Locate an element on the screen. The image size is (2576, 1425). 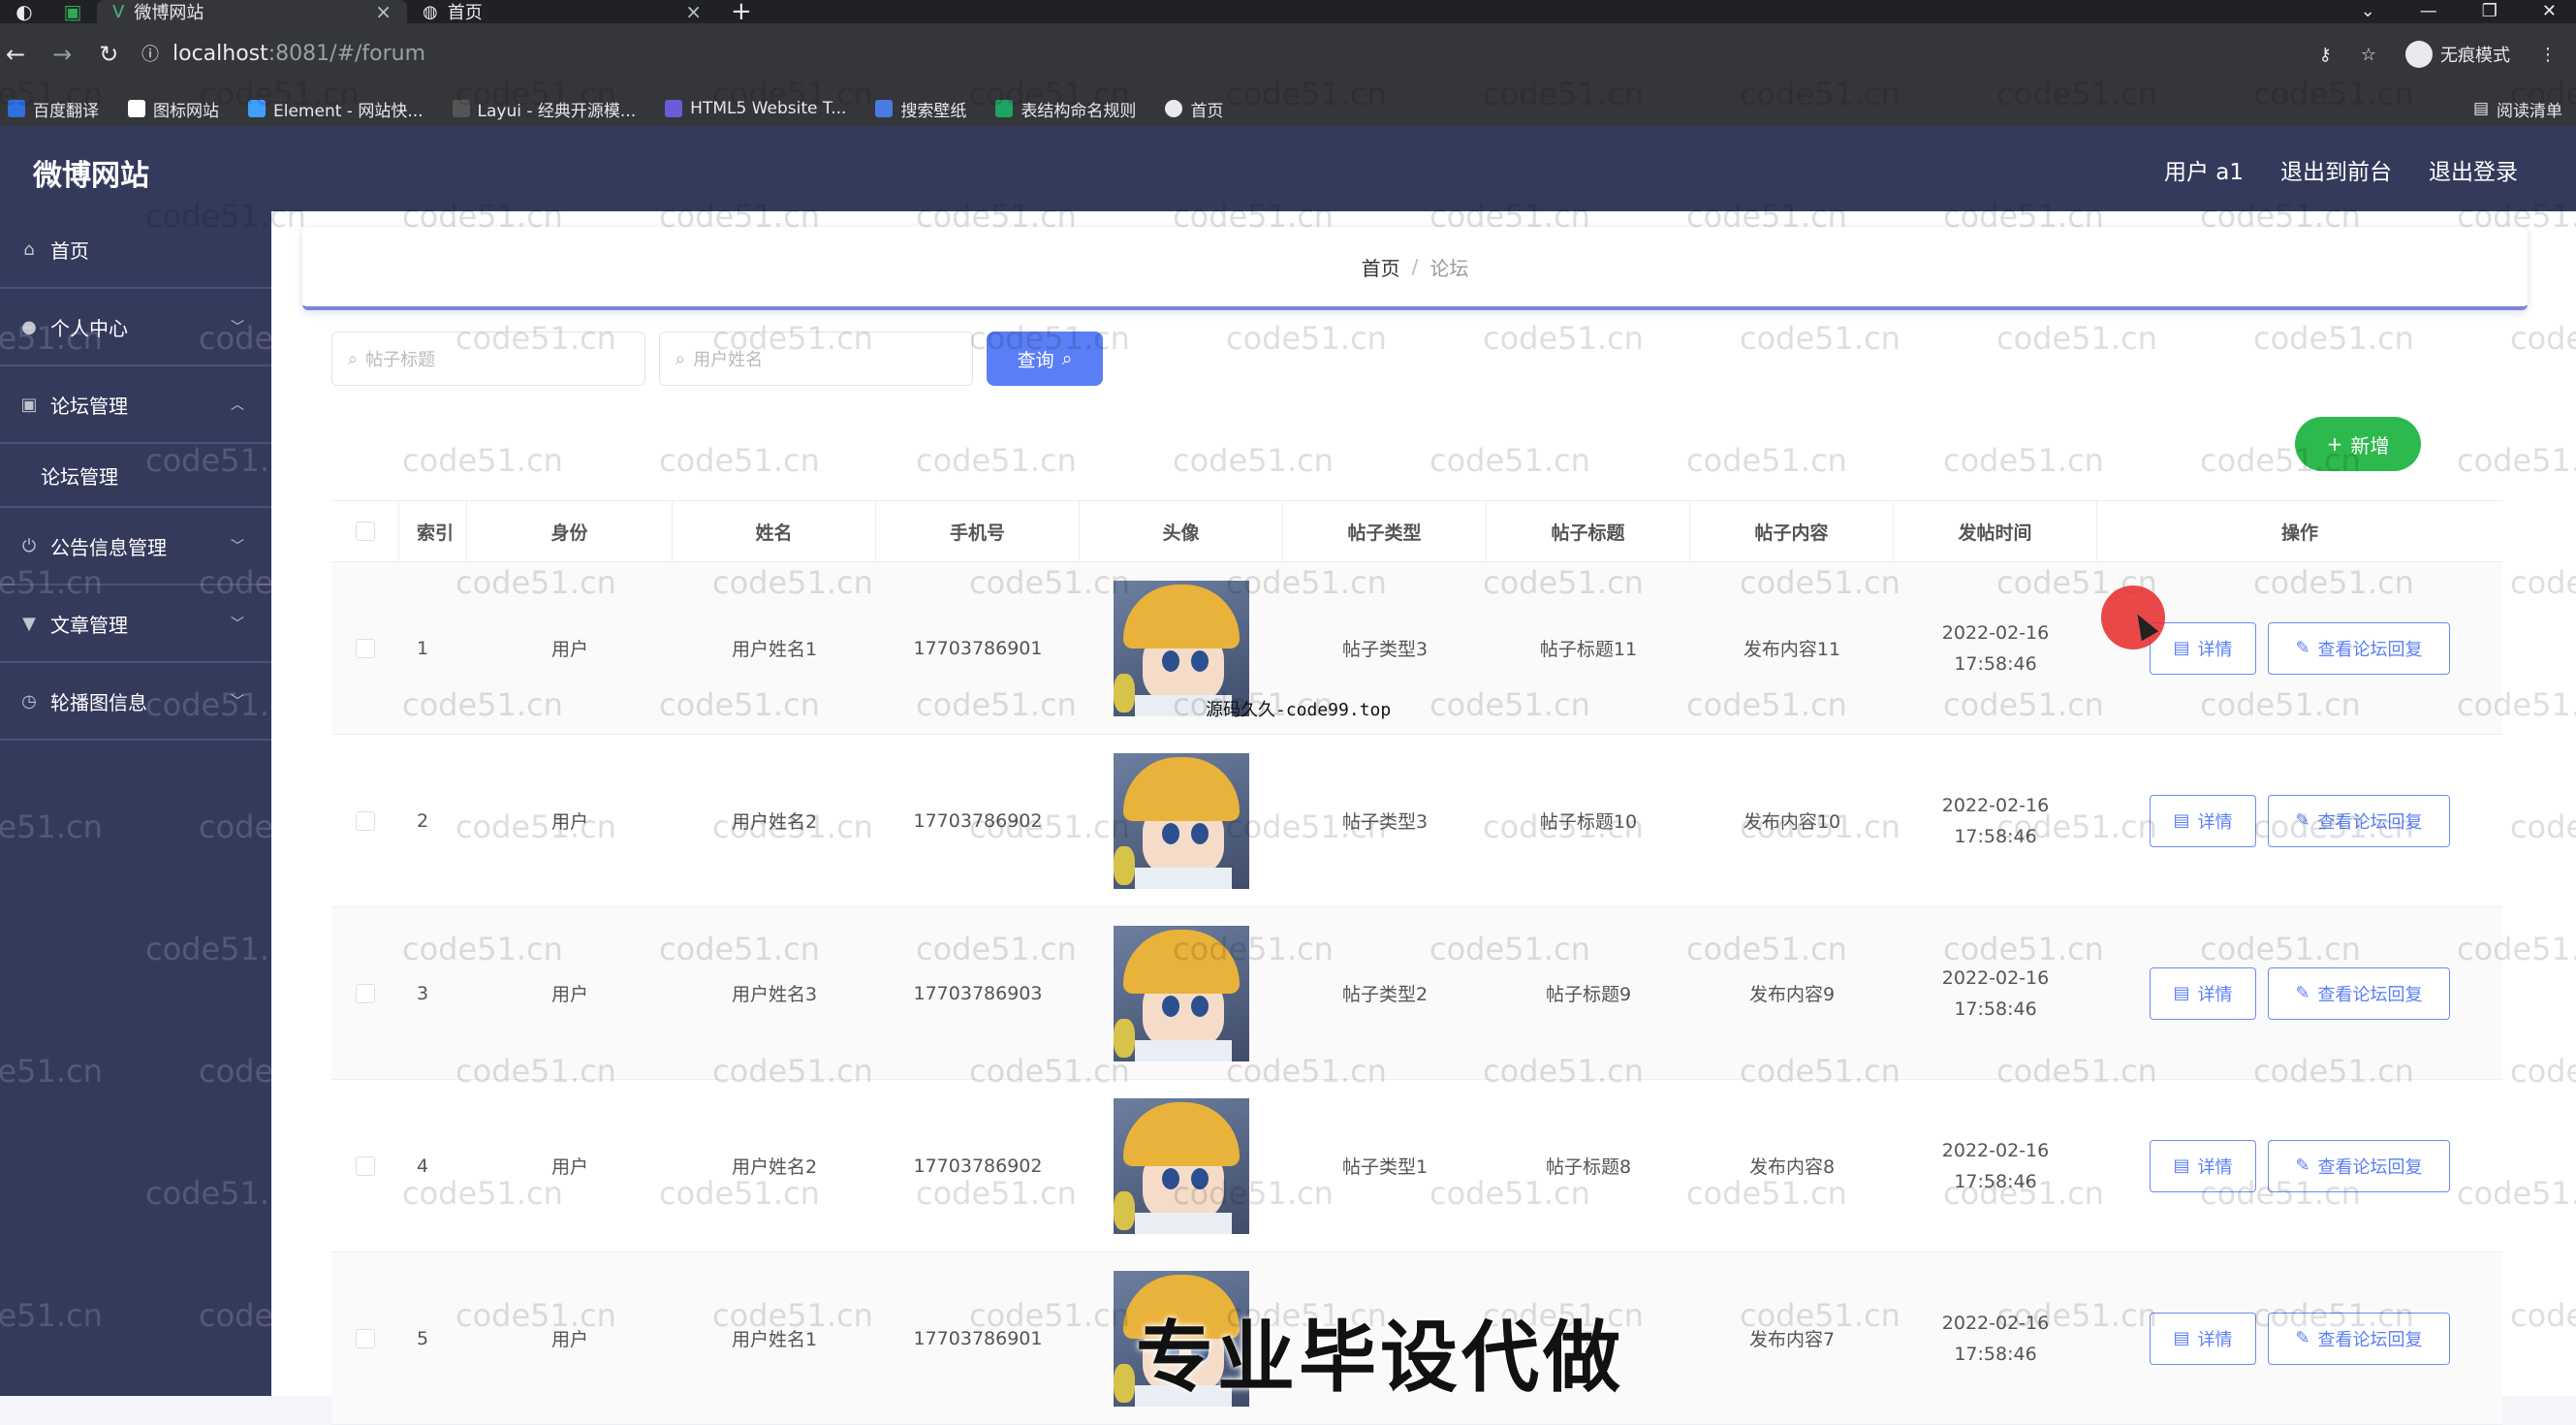
back-to-front-link: 退出到前台 is located at coordinates (2336, 169).